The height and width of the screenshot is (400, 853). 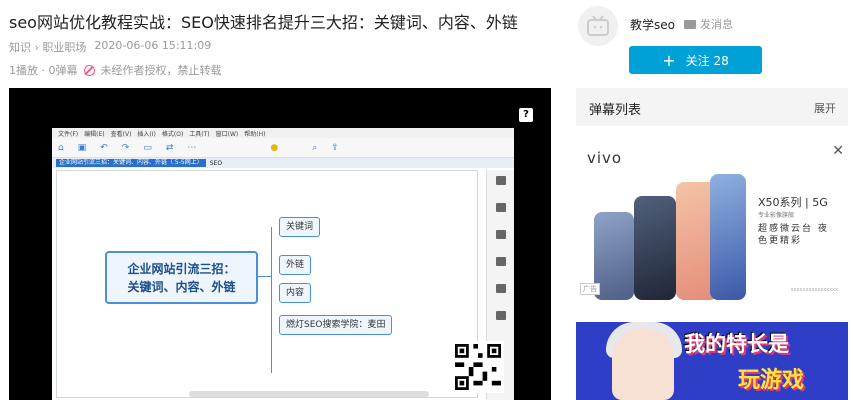 What do you see at coordinates (643, 364) in the screenshot?
I see `person-image` at bounding box center [643, 364].